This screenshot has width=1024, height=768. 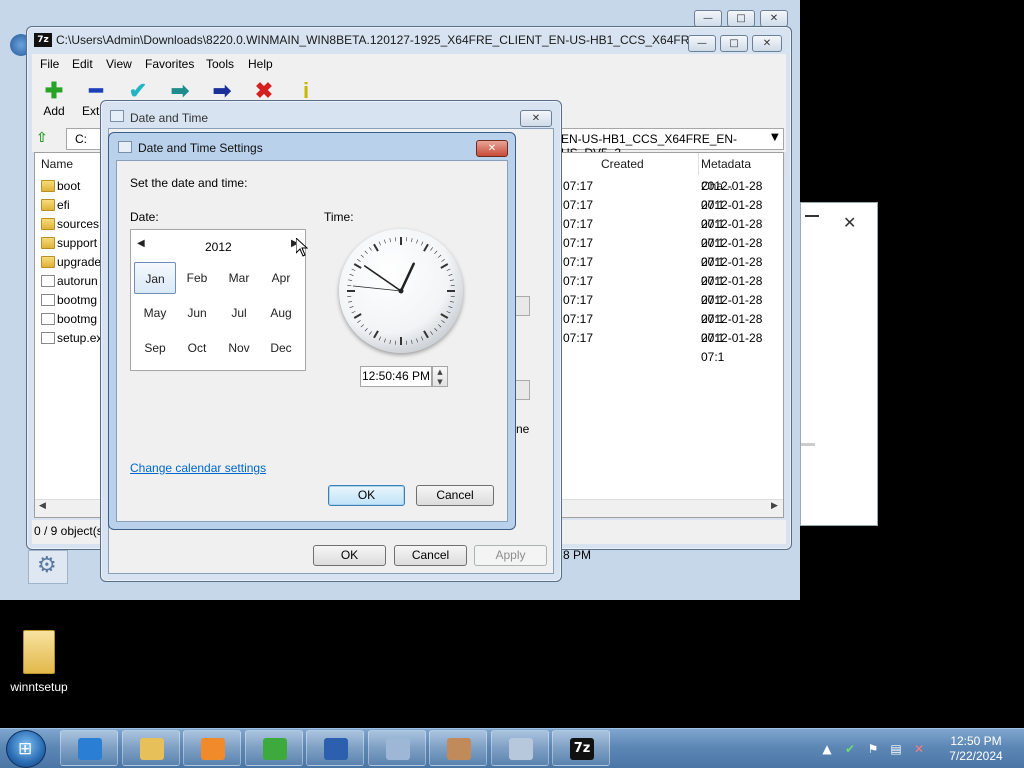 I want to click on start-button: ⊞, so click(x=26, y=749).